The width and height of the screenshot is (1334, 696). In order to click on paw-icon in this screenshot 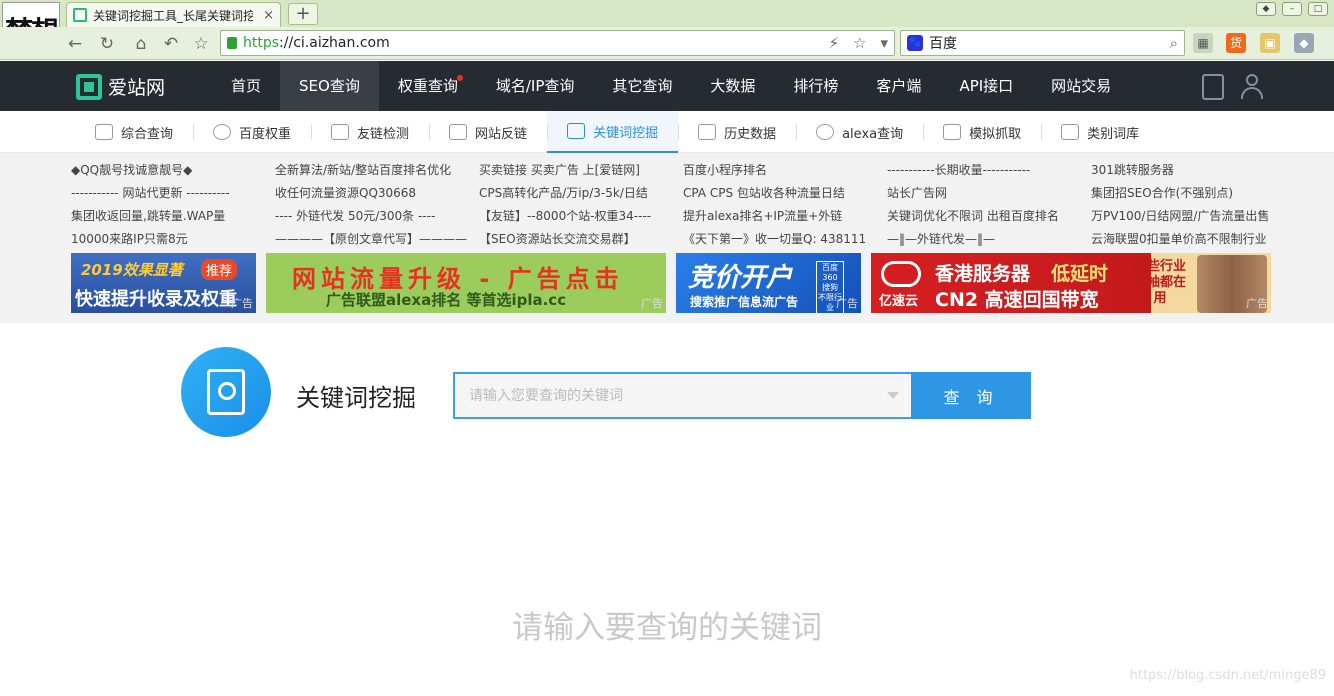, I will do `click(222, 132)`.